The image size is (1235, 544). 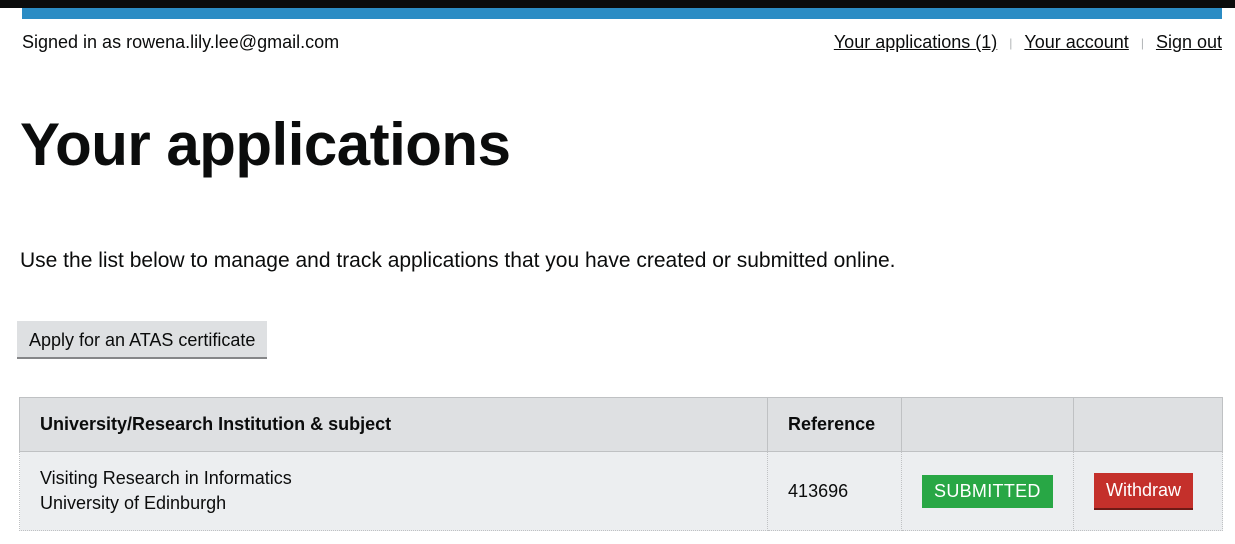 I want to click on action-cell: Withdraw, so click(x=1148, y=491).